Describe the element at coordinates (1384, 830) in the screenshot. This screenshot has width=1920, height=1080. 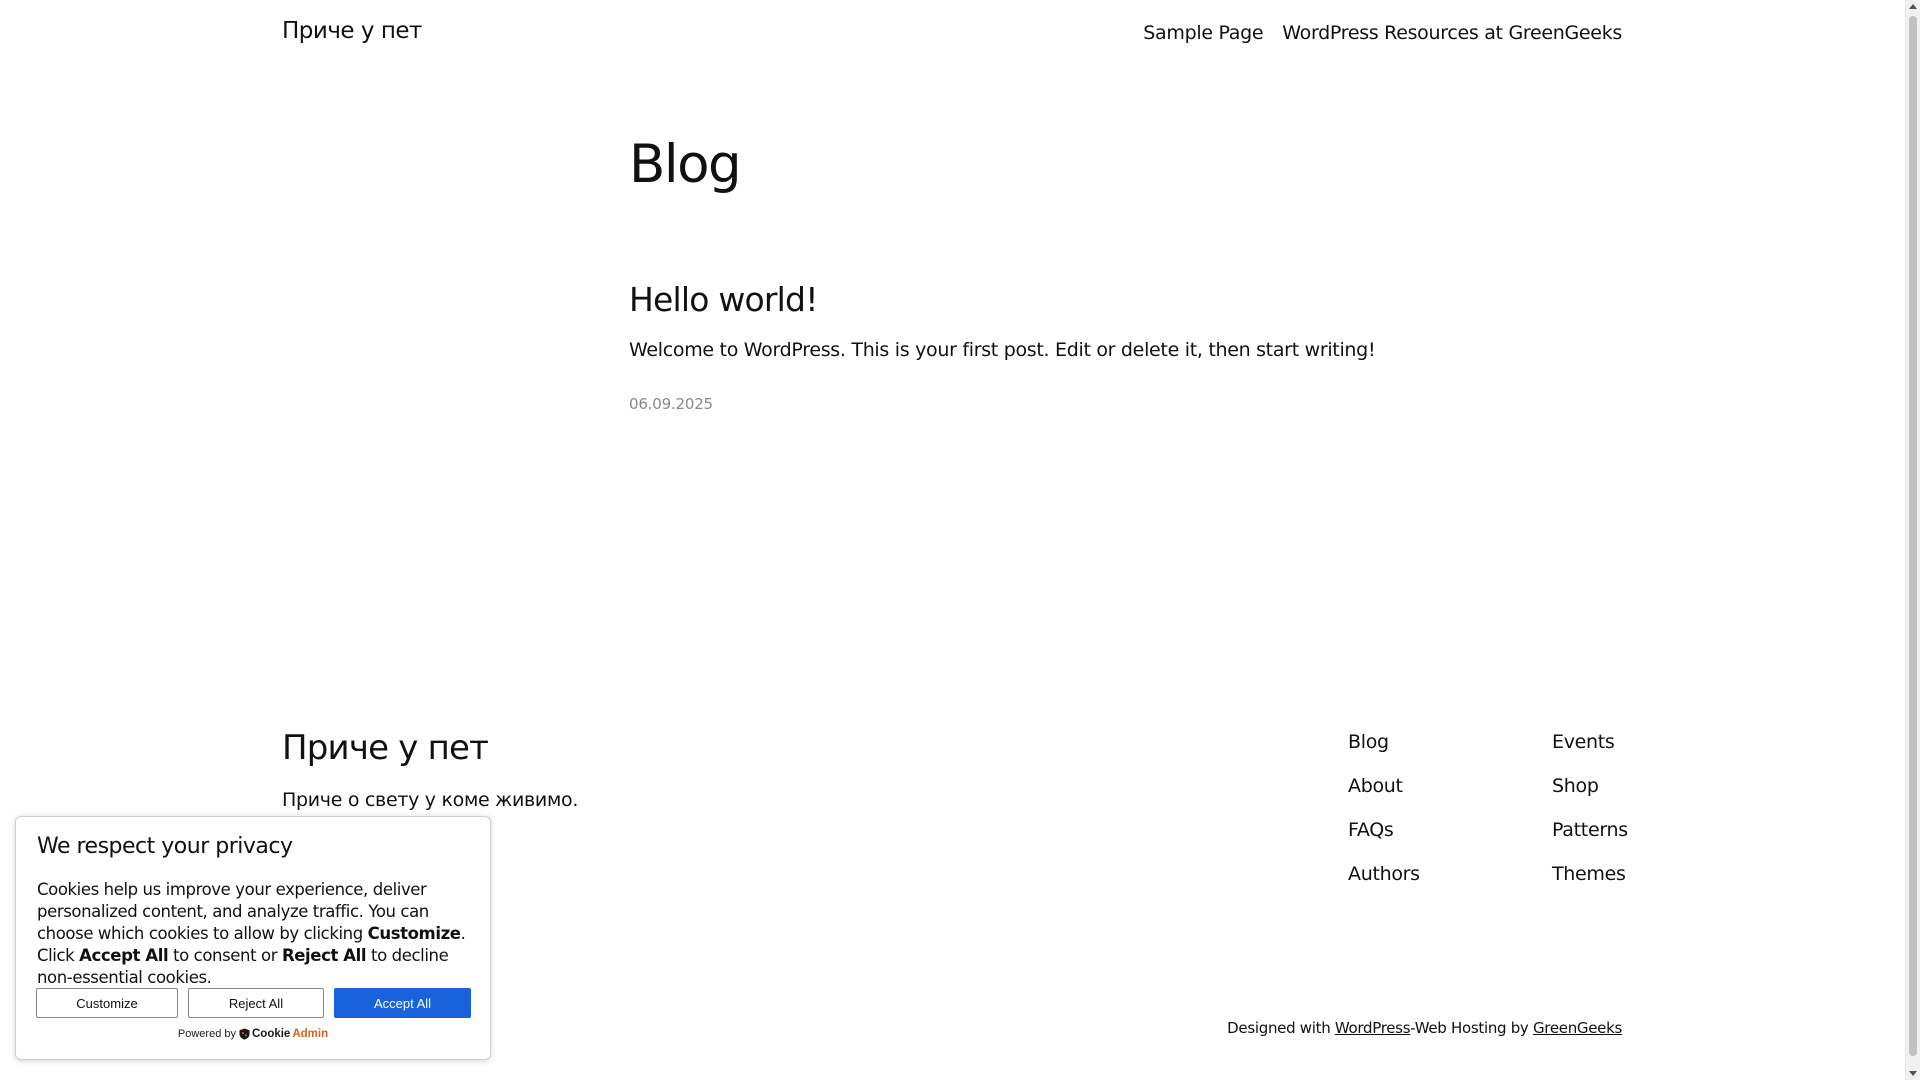
I see `footer-link-faqs: FAQs` at that location.